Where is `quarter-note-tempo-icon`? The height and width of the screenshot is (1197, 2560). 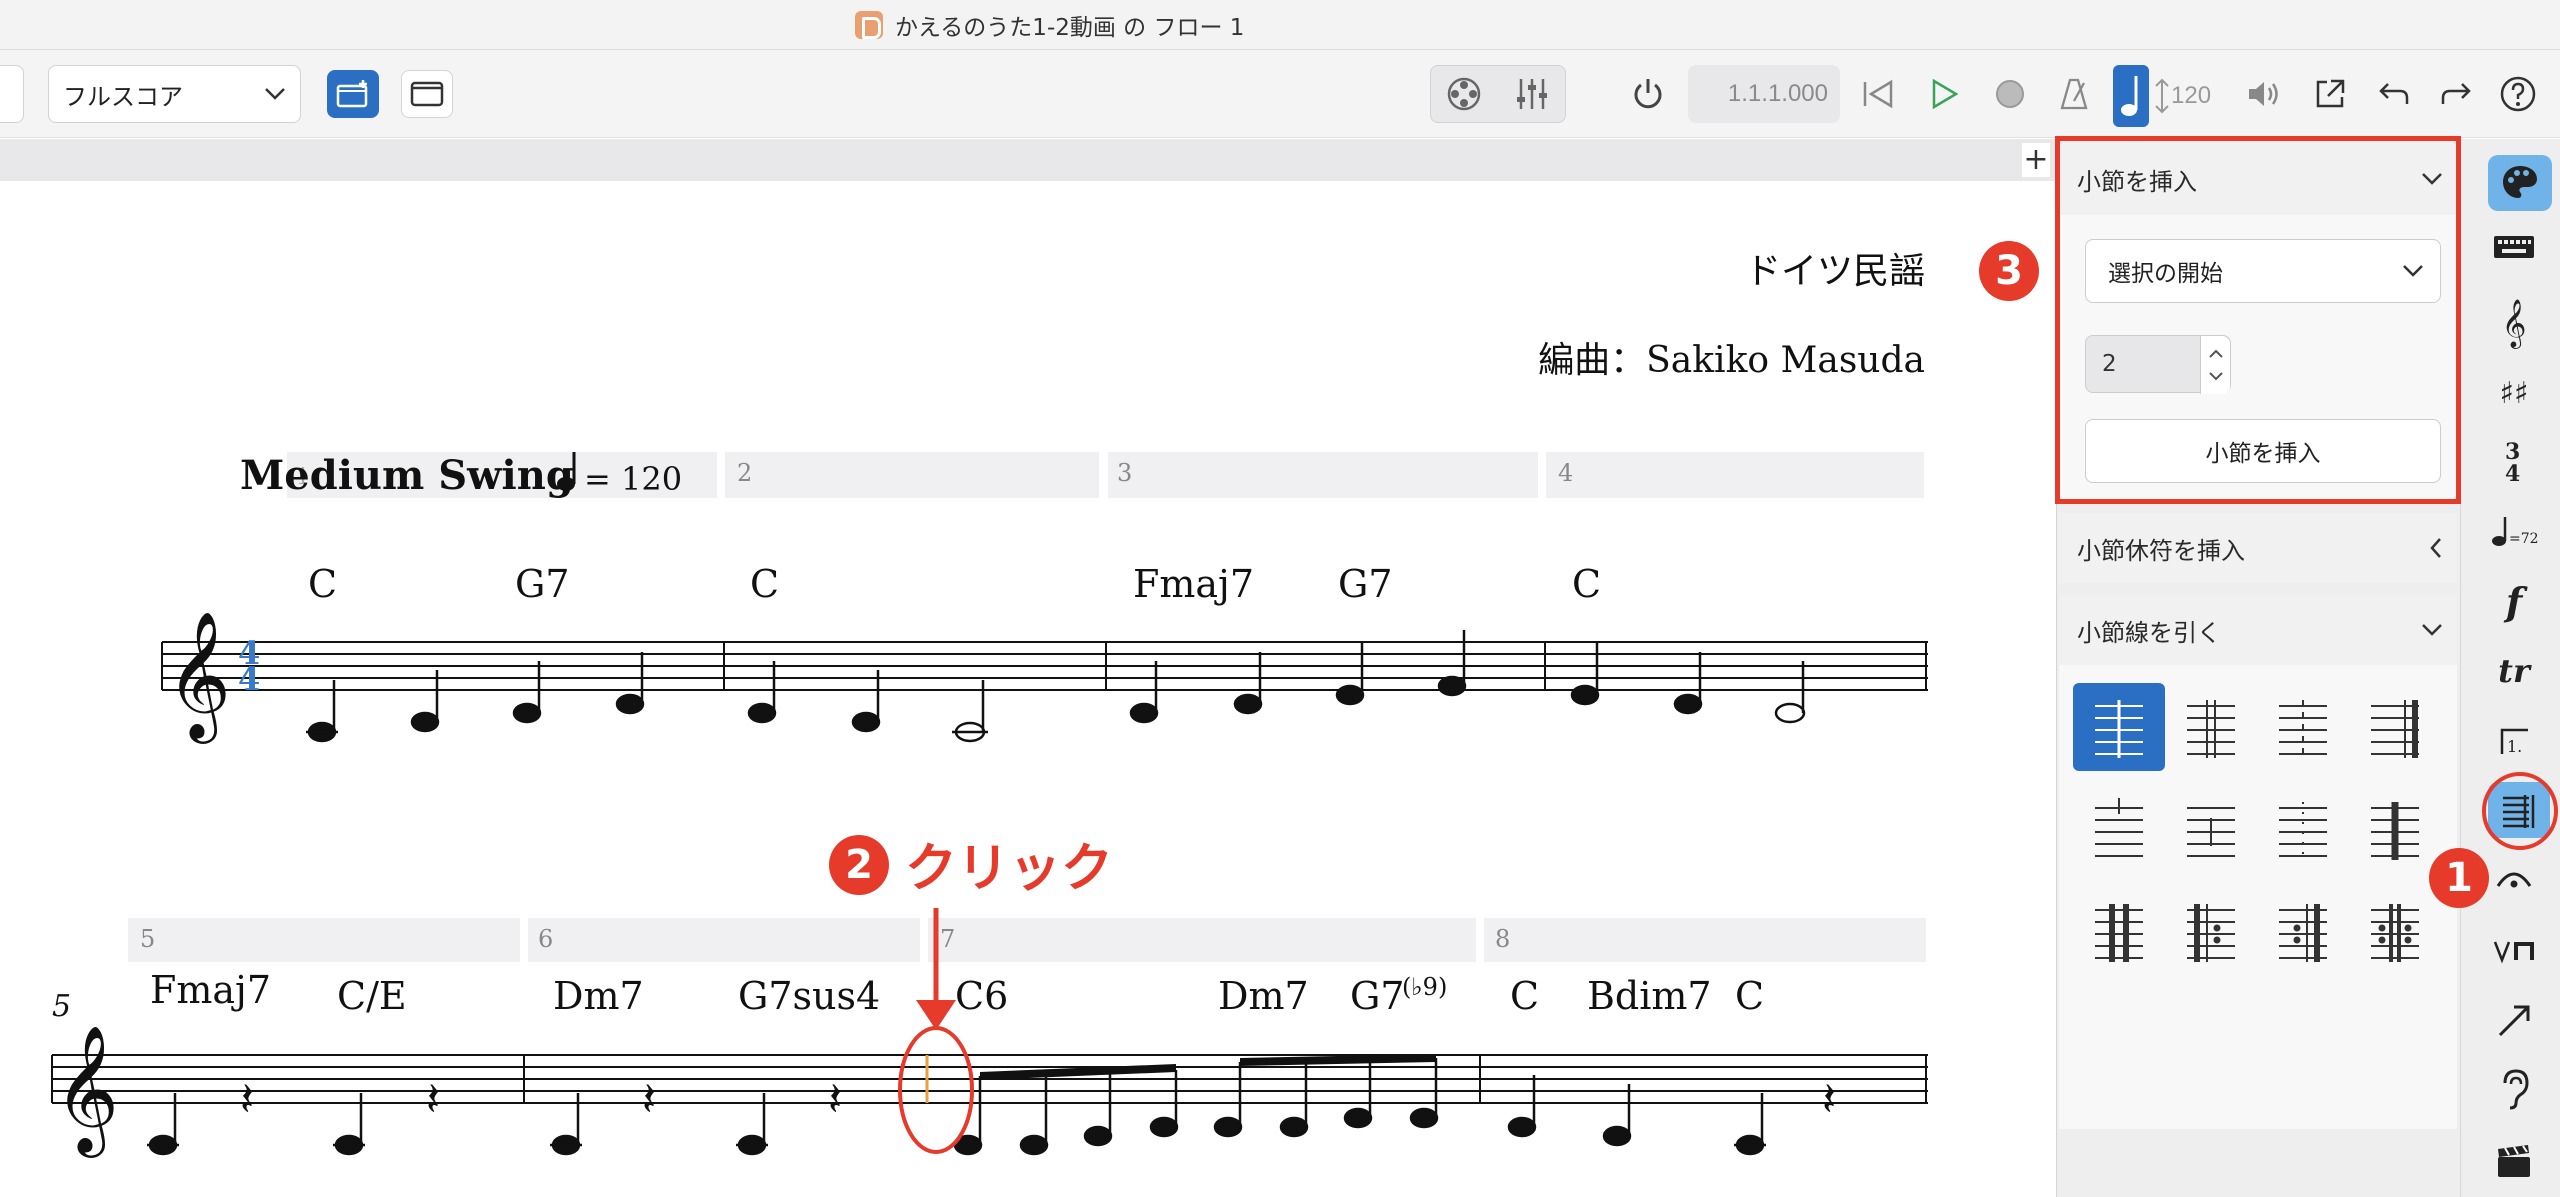 quarter-note-tempo-icon is located at coordinates (2131, 96).